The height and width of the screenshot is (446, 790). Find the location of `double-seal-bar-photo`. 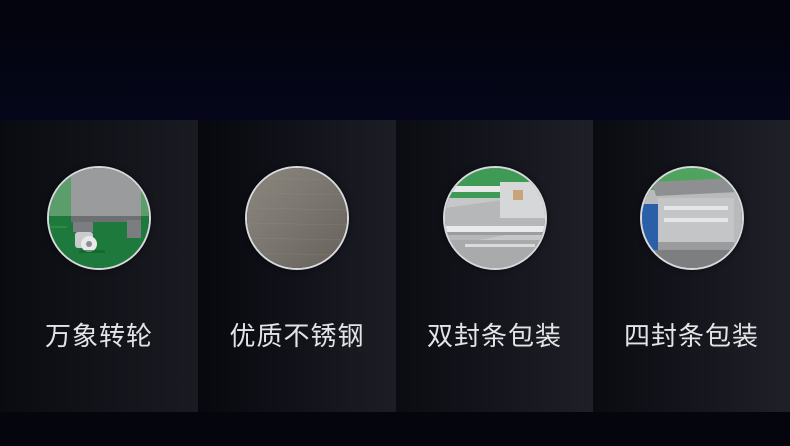

double-seal-bar-photo is located at coordinates (494, 218).